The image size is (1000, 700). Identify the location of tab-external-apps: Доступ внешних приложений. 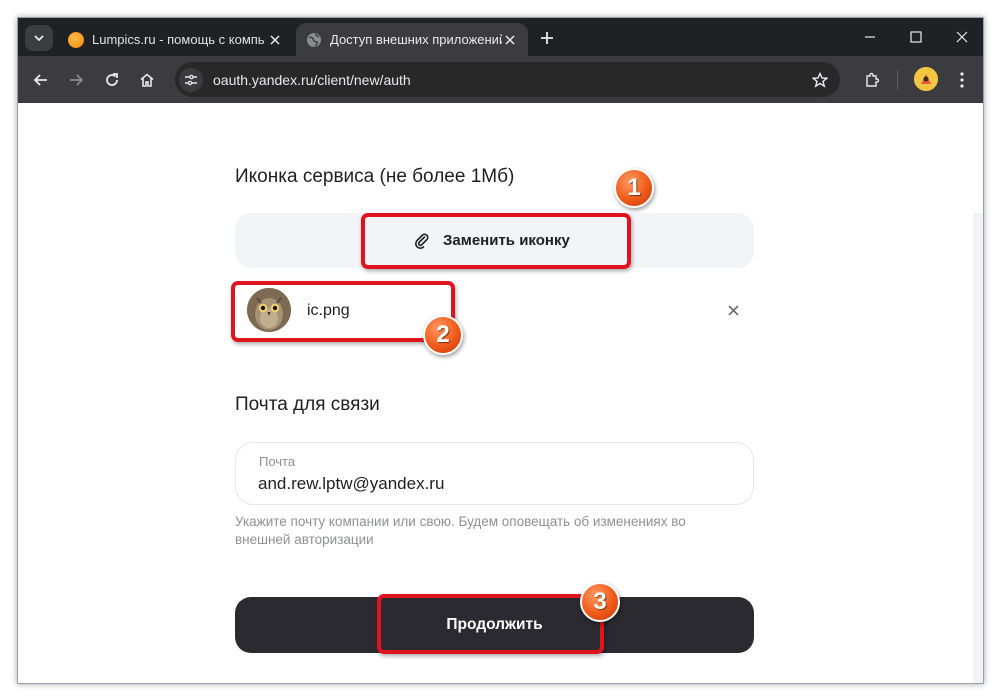
(412, 39).